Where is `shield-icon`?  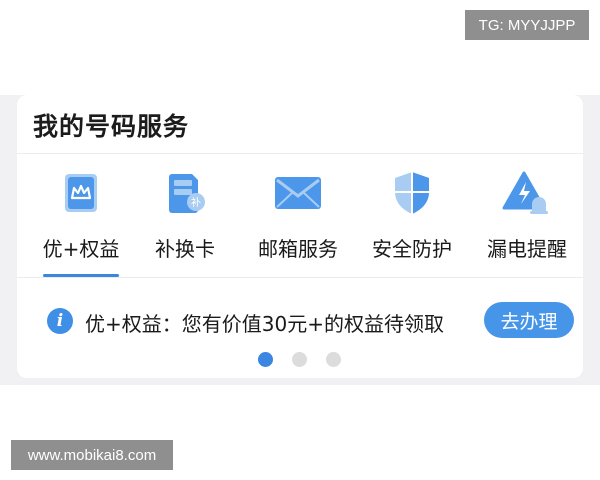
shield-icon is located at coordinates (412, 193).